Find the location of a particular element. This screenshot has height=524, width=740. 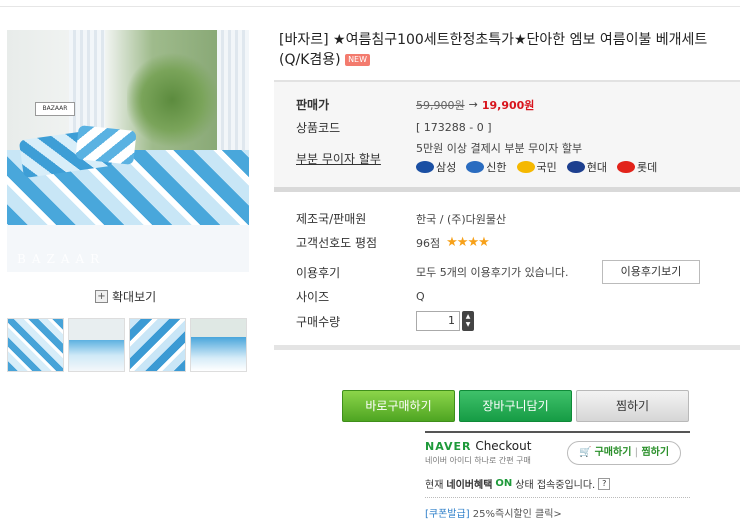

status-suffix: 상태 접속중입니다. is located at coordinates (555, 485).